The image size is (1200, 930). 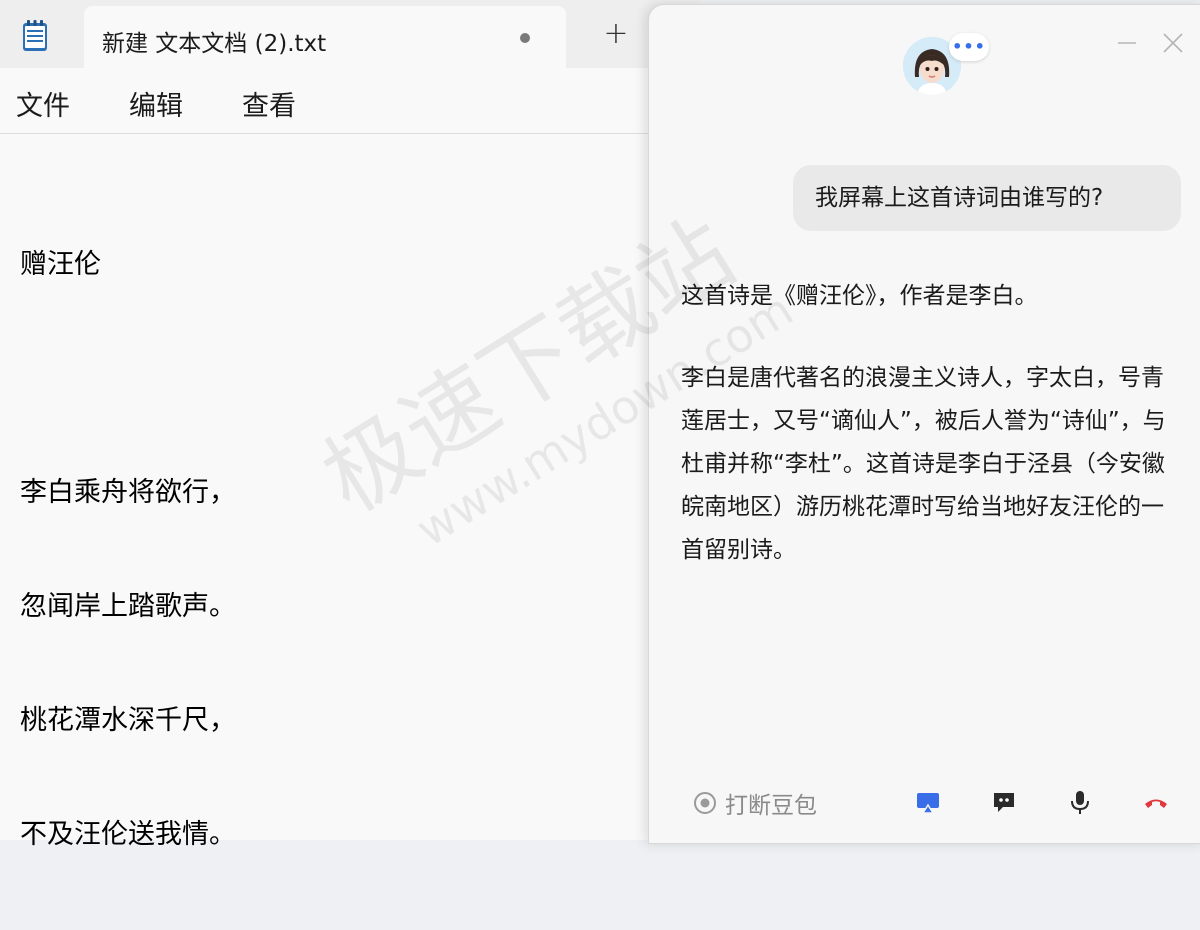 What do you see at coordinates (269, 103) in the screenshot?
I see `menu-view: 查看` at bounding box center [269, 103].